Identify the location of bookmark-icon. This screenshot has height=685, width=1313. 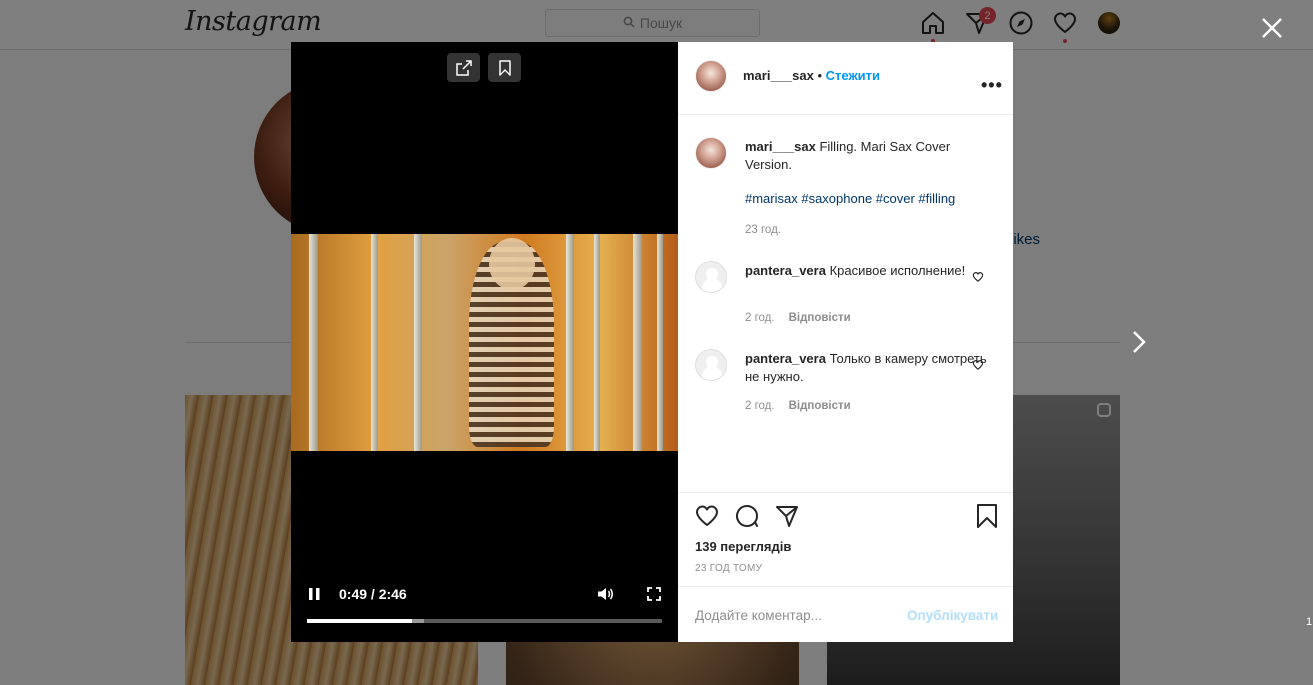
(987, 516).